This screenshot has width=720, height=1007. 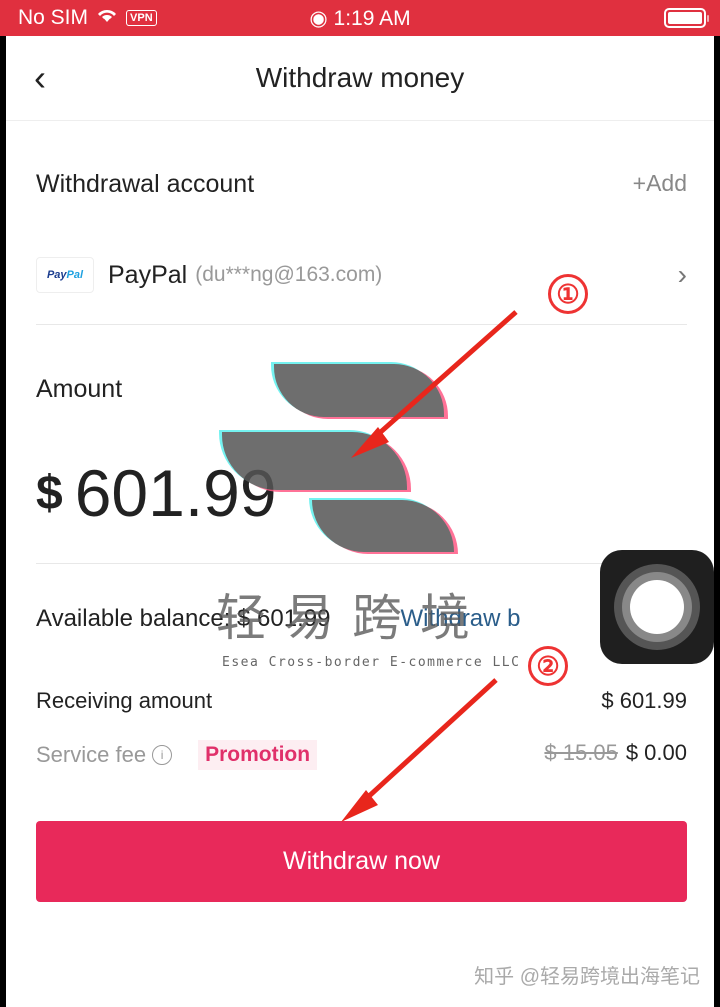 What do you see at coordinates (361, 861) in the screenshot?
I see `withdraw-now-button: Withdraw now` at bounding box center [361, 861].